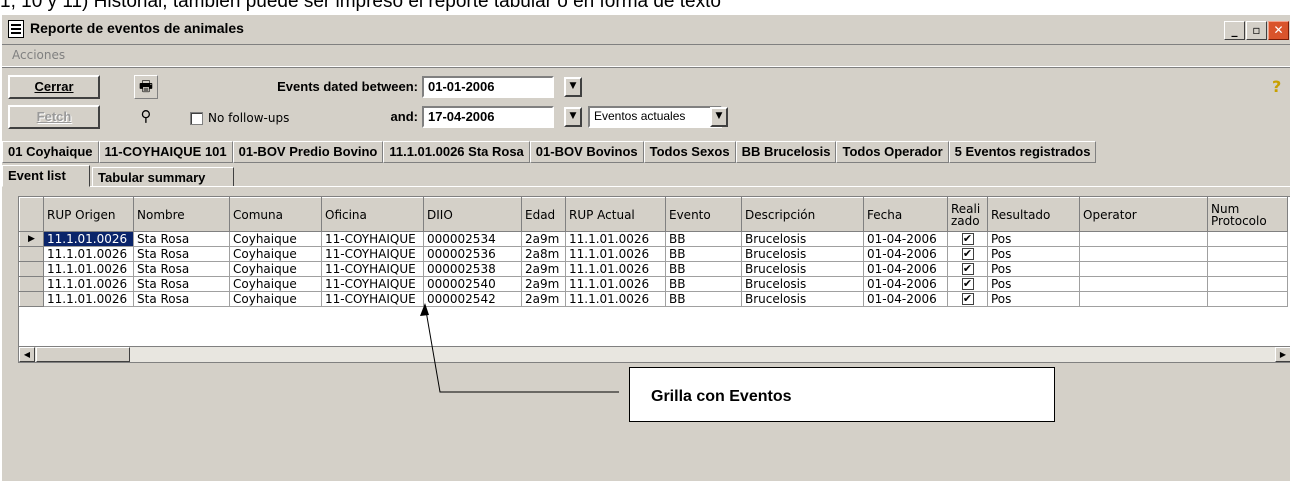 Image resolution: width=1290 pixels, height=481 pixels. What do you see at coordinates (146, 117) in the screenshot?
I see `binoculars-icon: ⚲` at bounding box center [146, 117].